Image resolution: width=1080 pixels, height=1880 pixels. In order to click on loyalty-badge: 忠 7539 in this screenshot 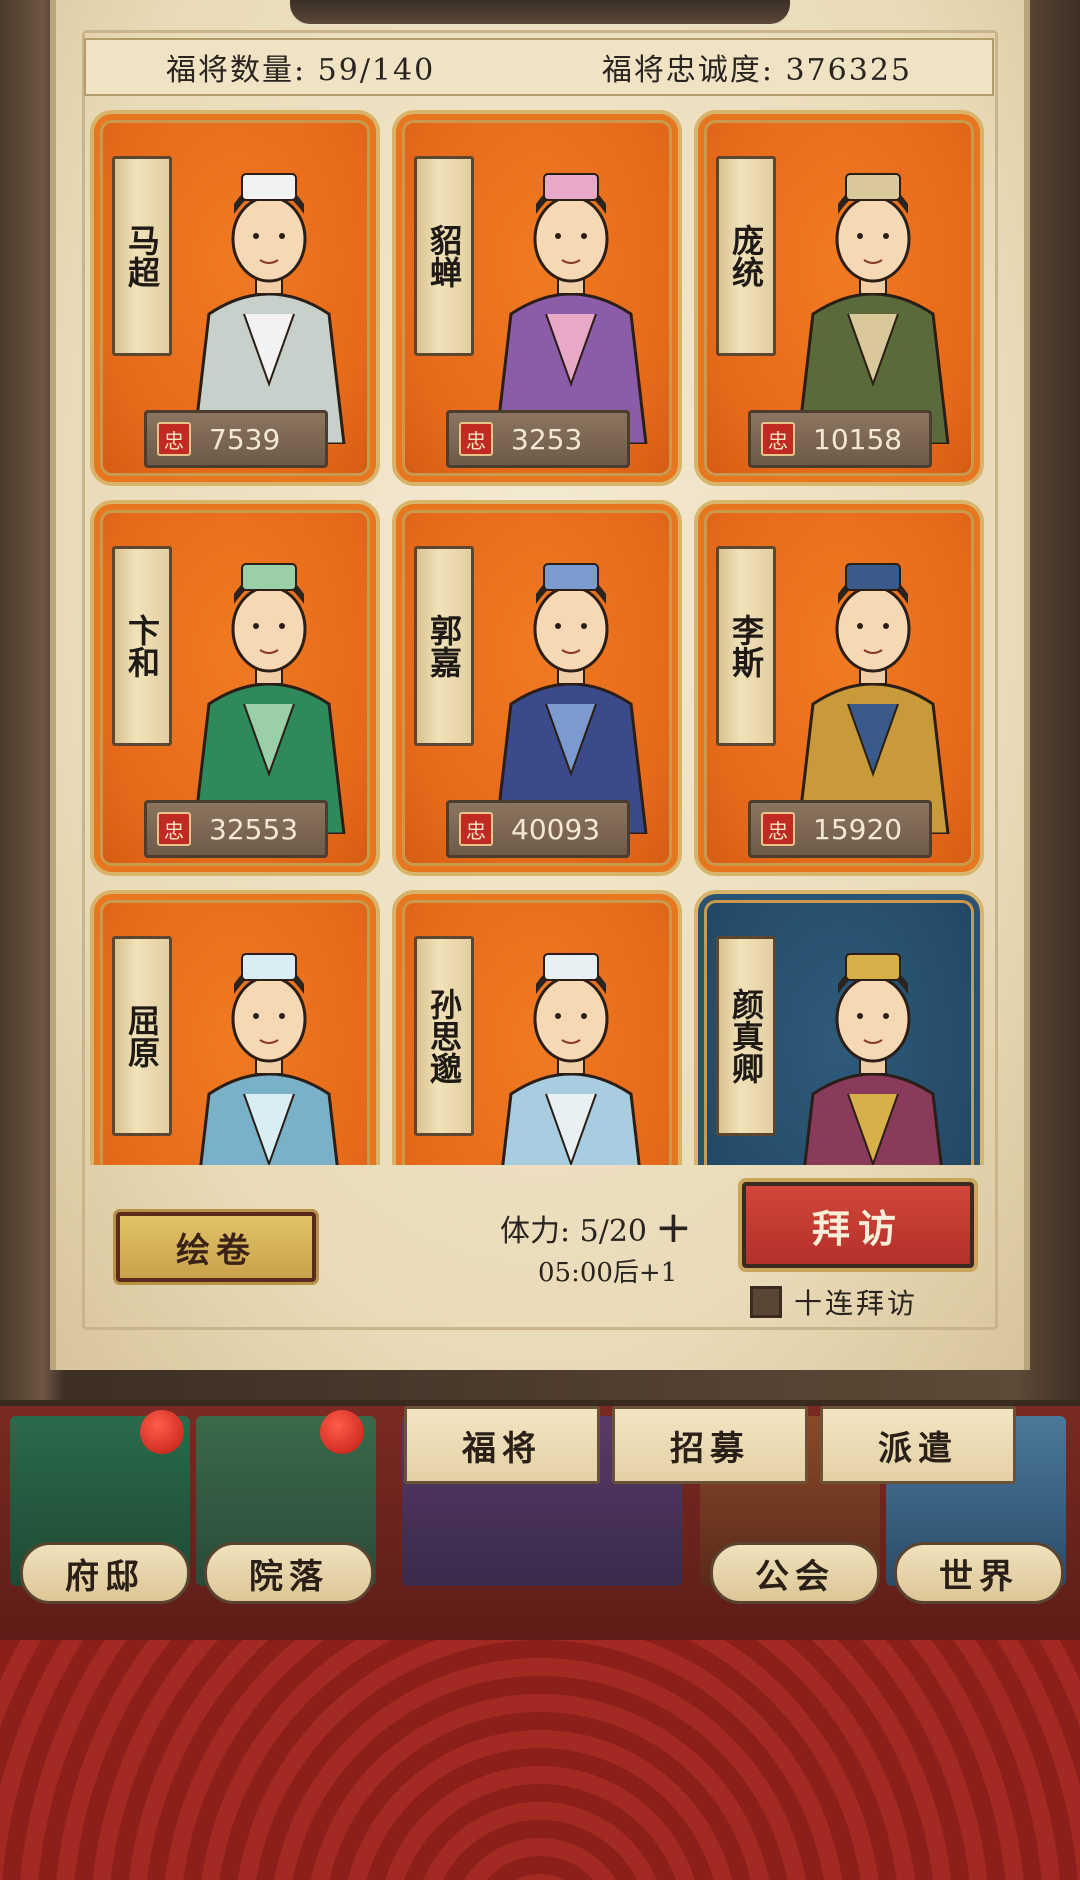, I will do `click(236, 439)`.